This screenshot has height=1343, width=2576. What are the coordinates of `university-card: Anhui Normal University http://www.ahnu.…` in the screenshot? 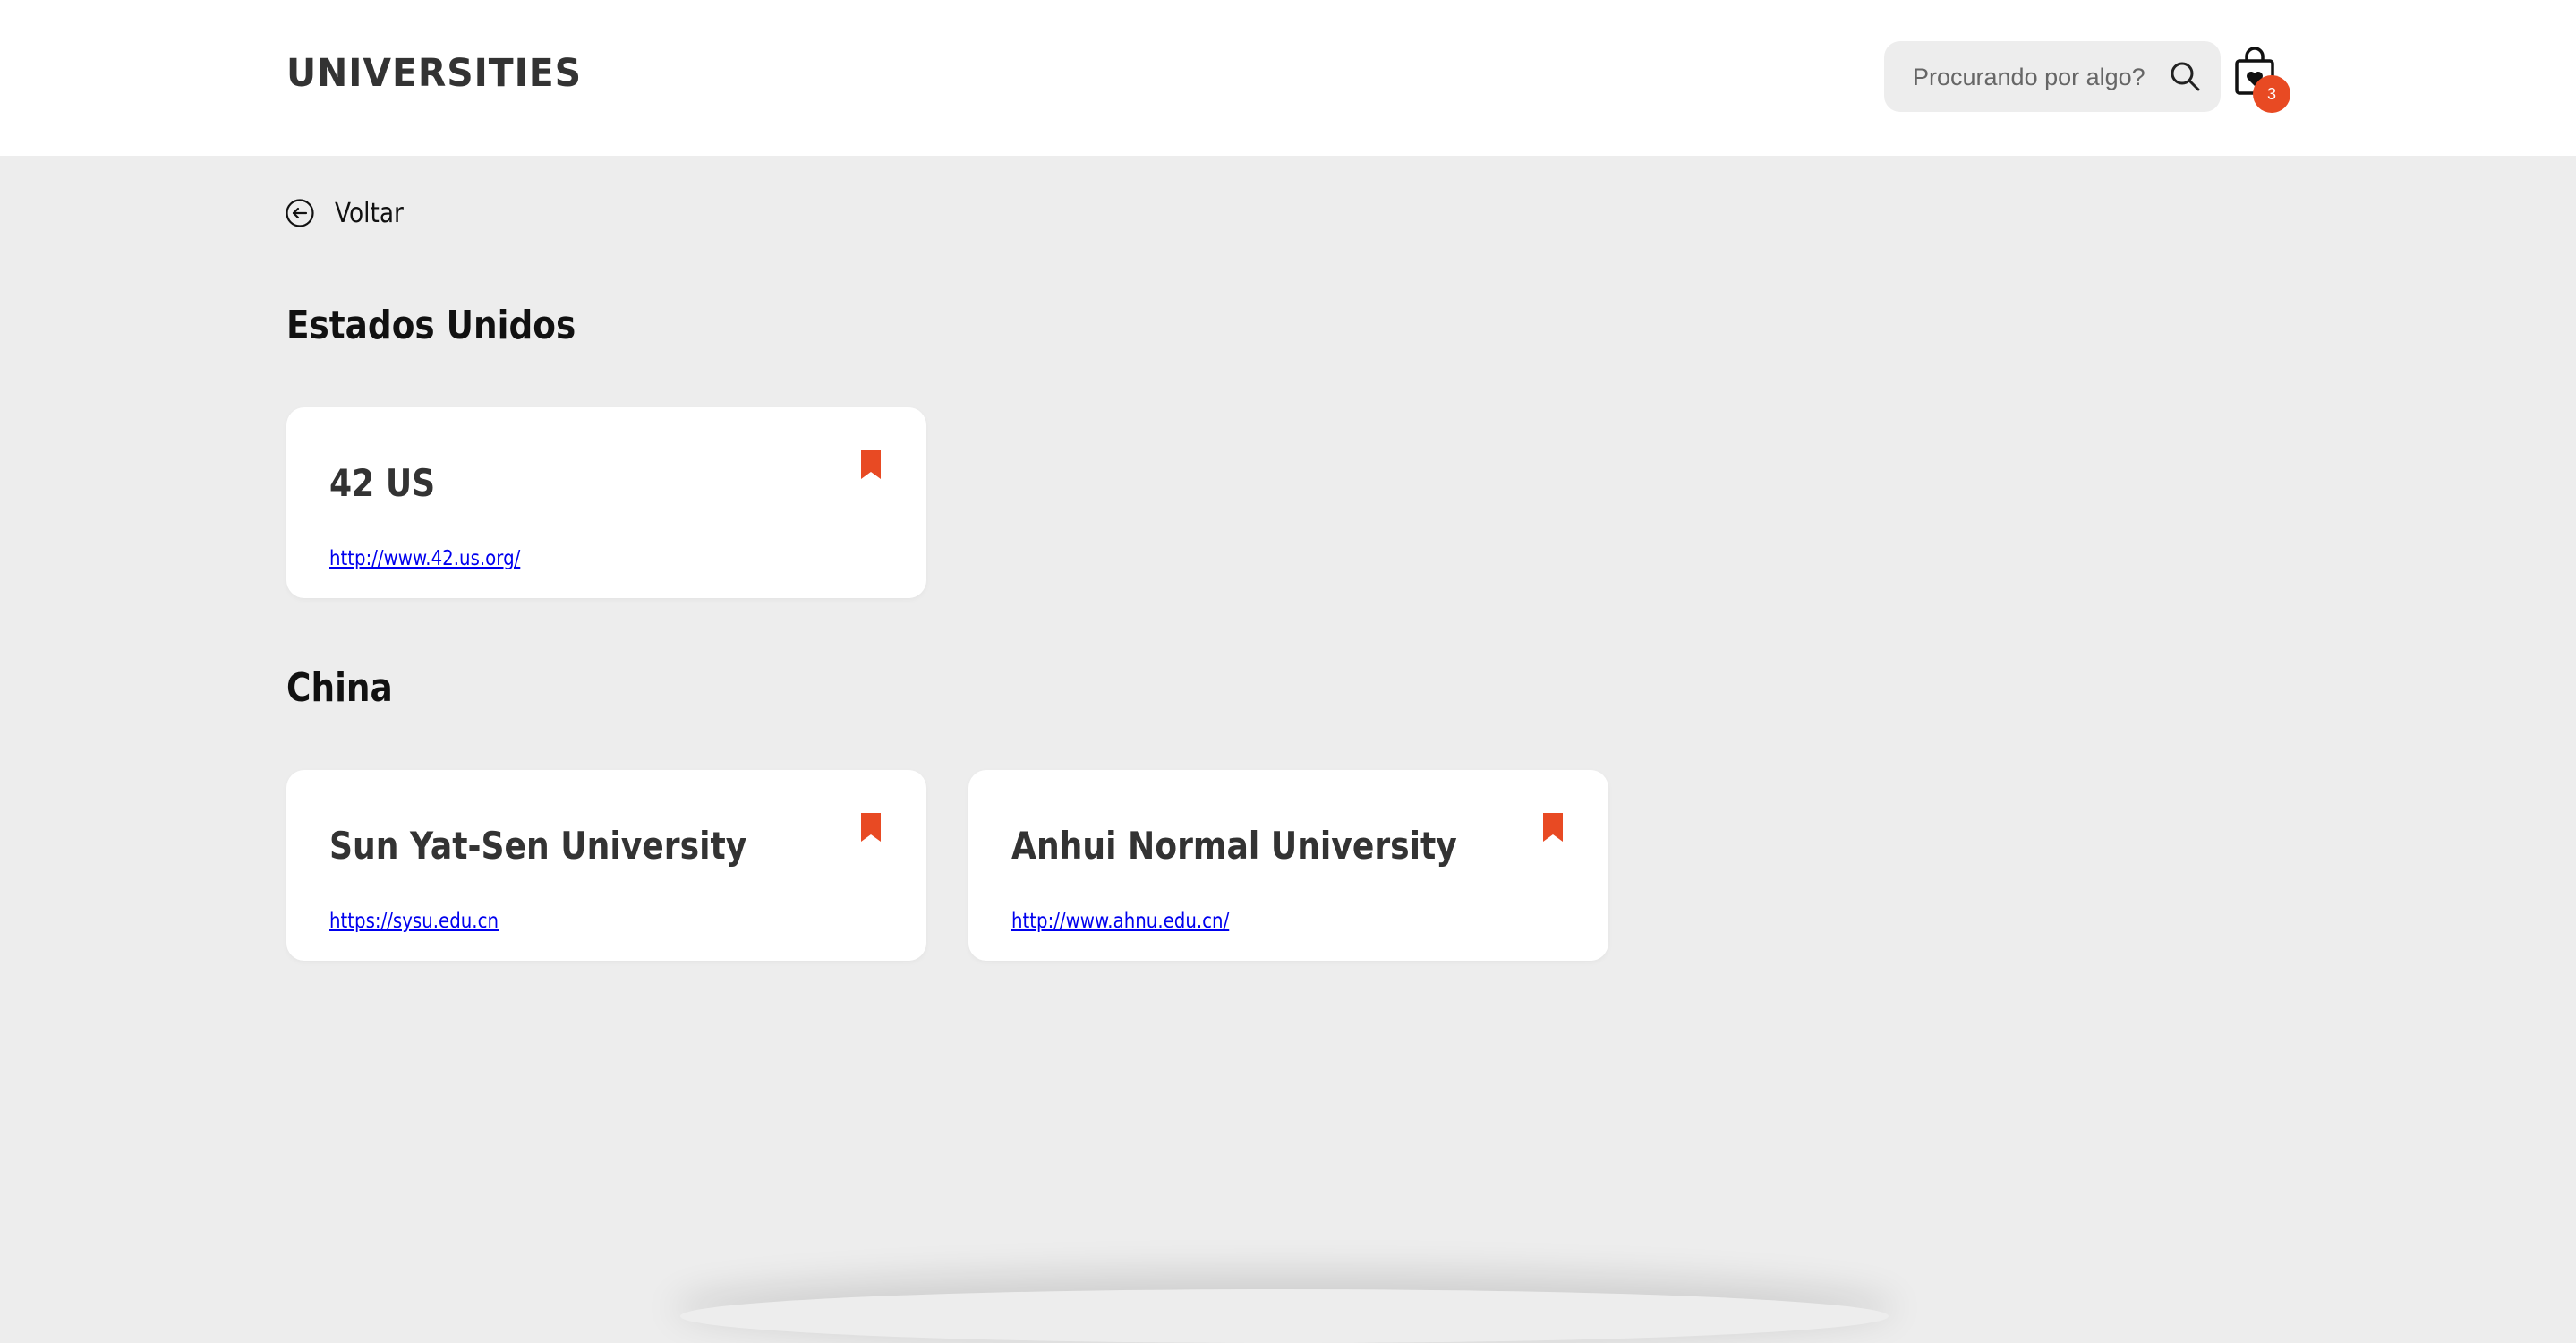 It's located at (1288, 865).